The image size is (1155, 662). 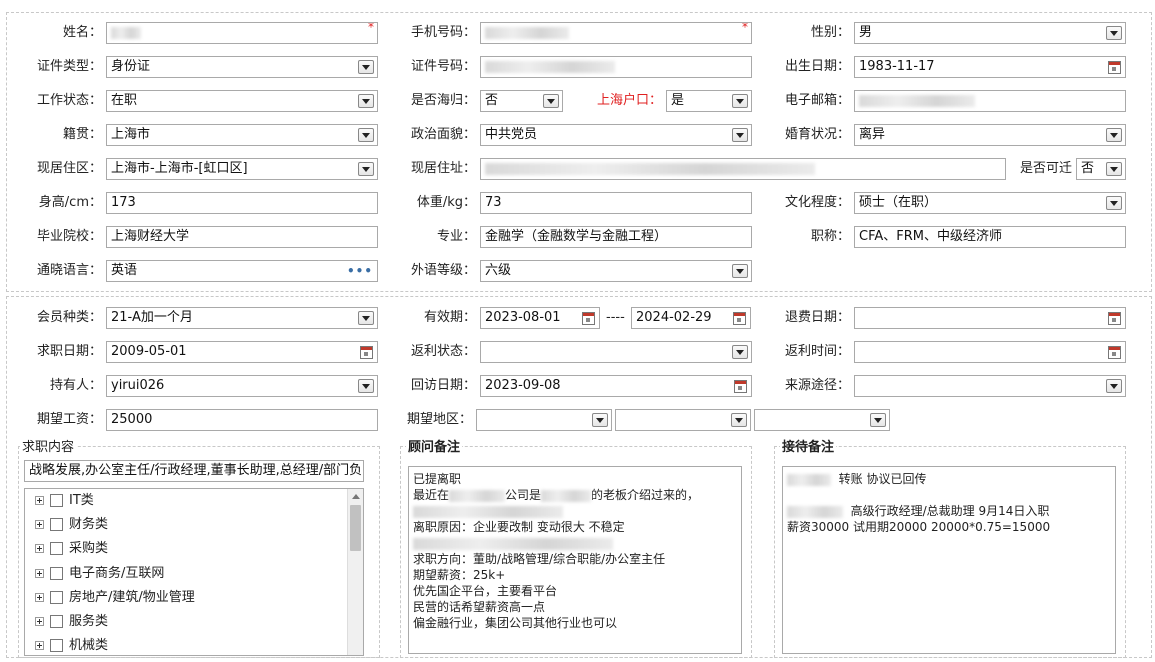 I want to click on native-place-select: 上海市, so click(x=242, y=135).